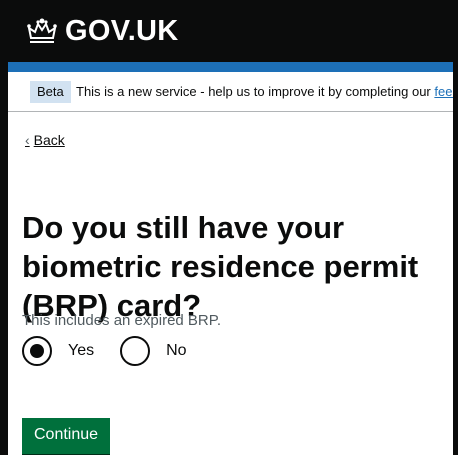 The width and height of the screenshot is (458, 455). What do you see at coordinates (230, 31) in the screenshot?
I see `govuk-header: GOV.UK` at bounding box center [230, 31].